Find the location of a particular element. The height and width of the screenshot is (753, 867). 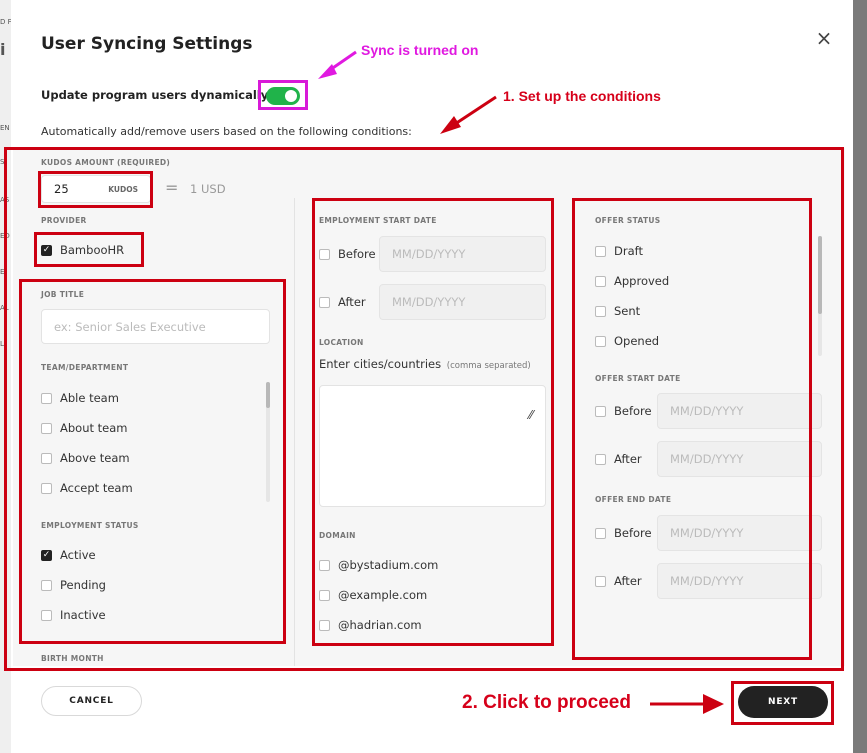

column-divider is located at coordinates (294, 432).